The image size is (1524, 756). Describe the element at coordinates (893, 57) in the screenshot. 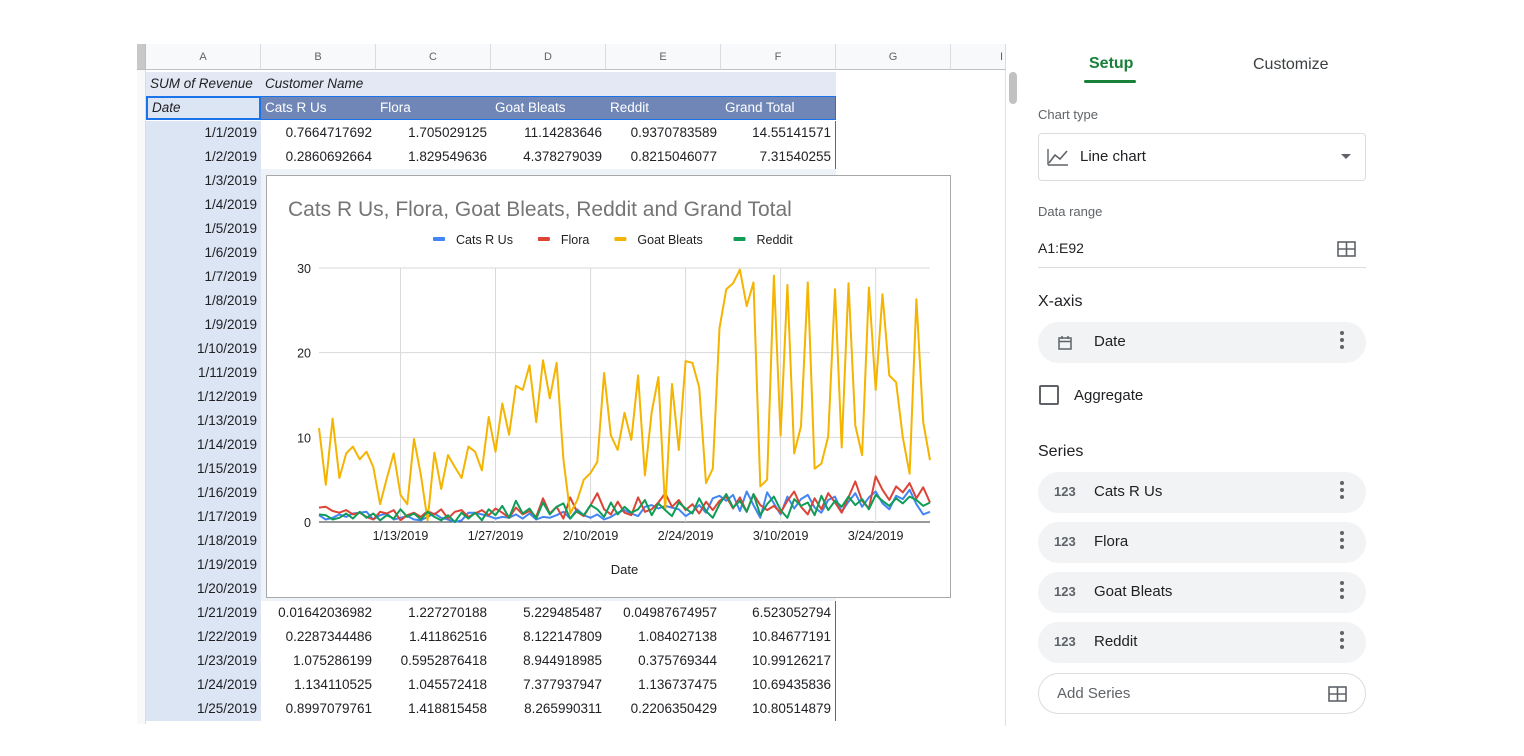

I see `column-header-g: G` at that location.